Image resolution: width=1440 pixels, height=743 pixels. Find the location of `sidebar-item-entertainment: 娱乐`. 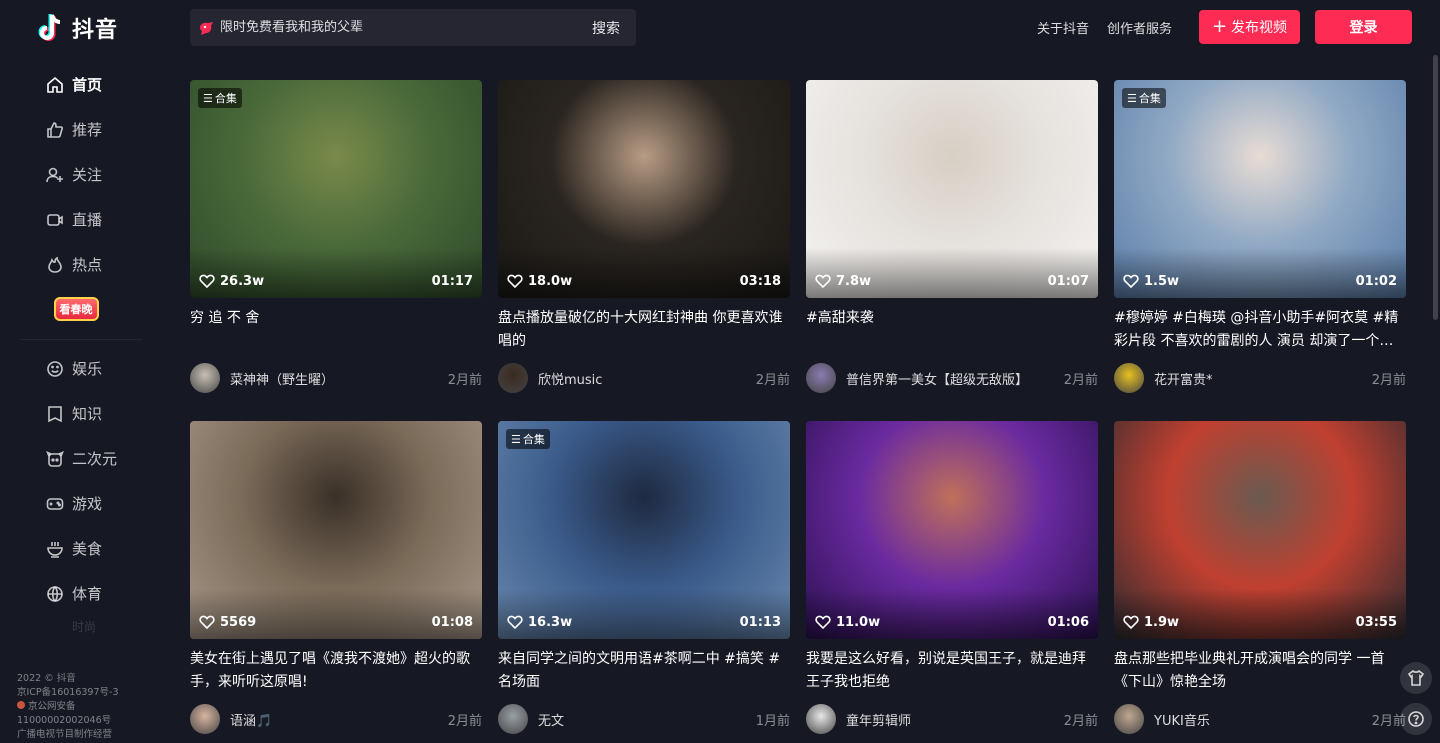

sidebar-item-entertainment: 娱乐 is located at coordinates (81, 368).